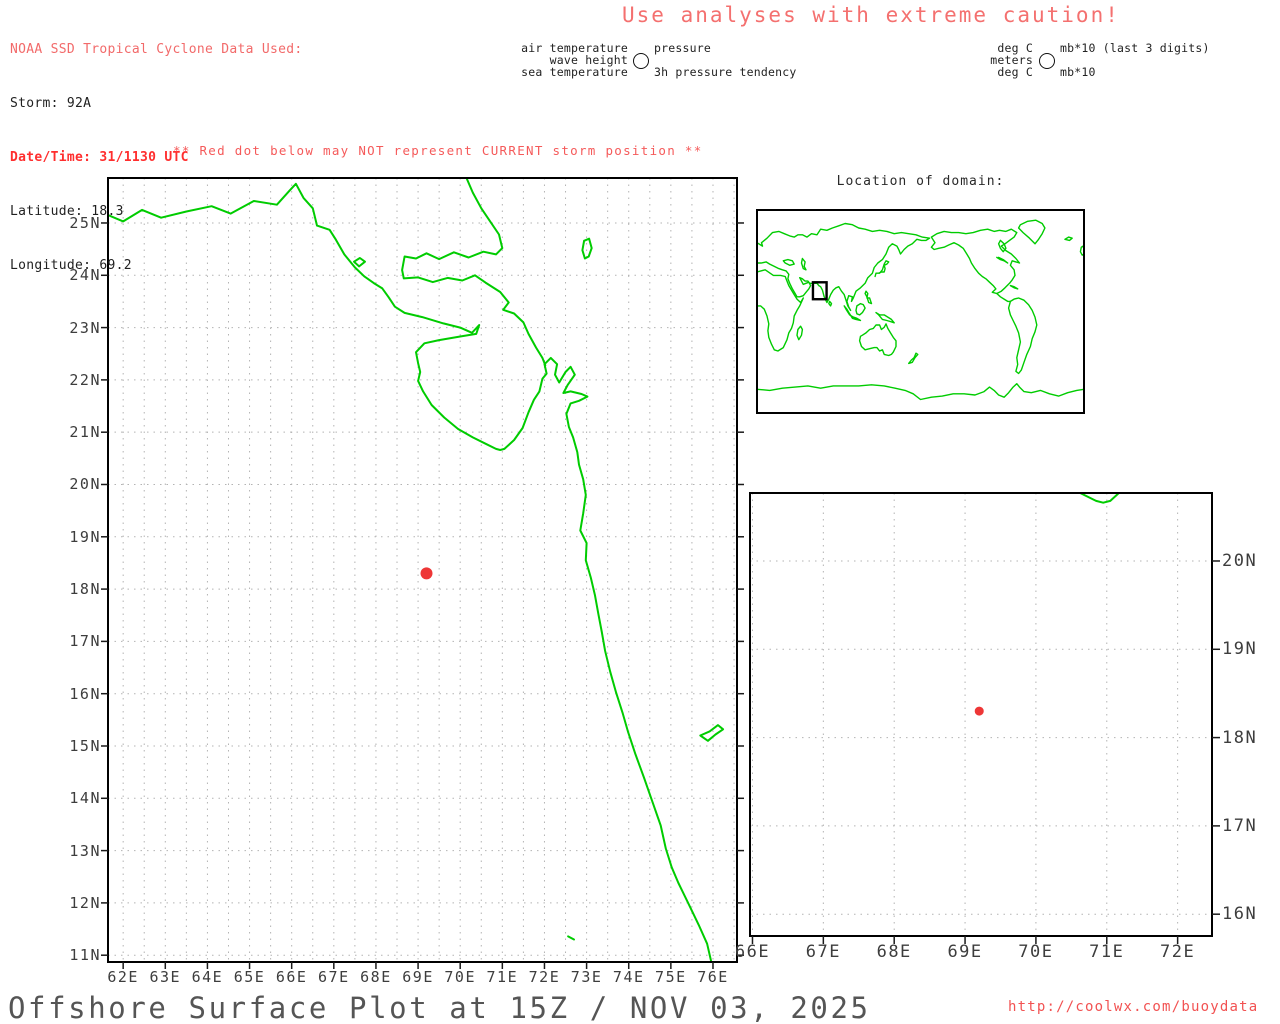 Image resolution: width=1280 pixels, height=1024 pixels. I want to click on main-yaxis-label: 18N, so click(85, 589).